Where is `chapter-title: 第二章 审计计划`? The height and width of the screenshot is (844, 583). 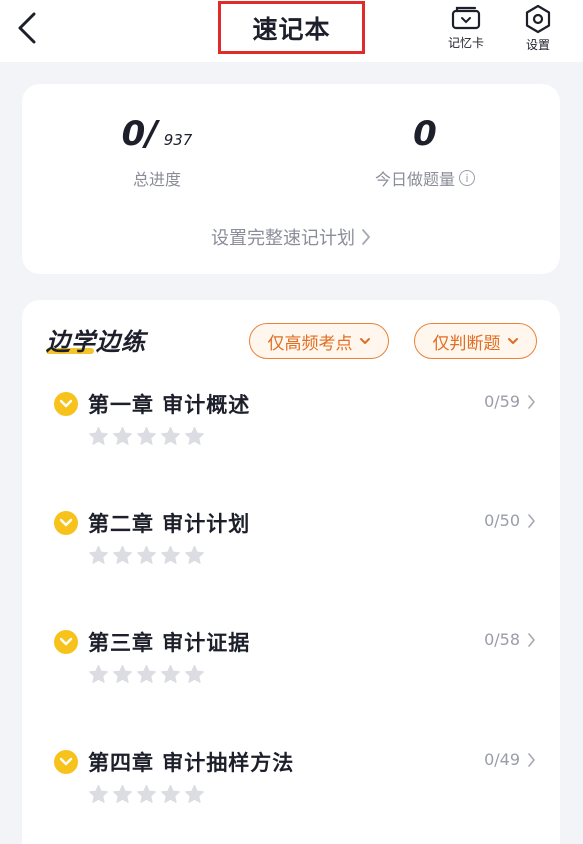 chapter-title: 第二章 审计计划 is located at coordinates (169, 524).